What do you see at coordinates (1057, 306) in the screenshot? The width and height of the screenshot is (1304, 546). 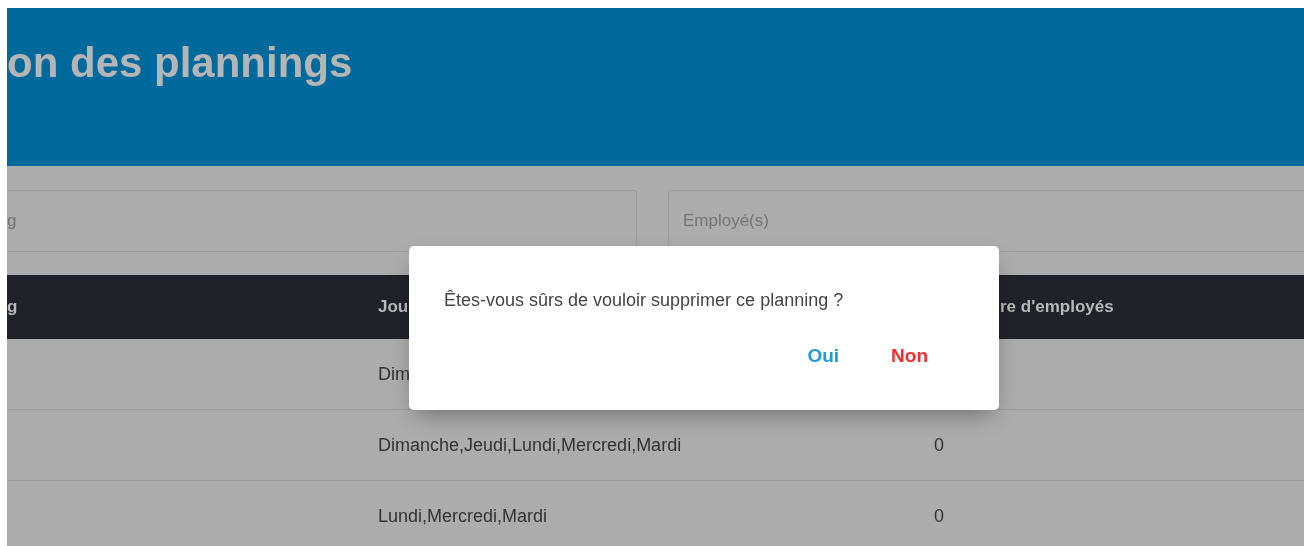 I see `column-header: re d'employés` at bounding box center [1057, 306].